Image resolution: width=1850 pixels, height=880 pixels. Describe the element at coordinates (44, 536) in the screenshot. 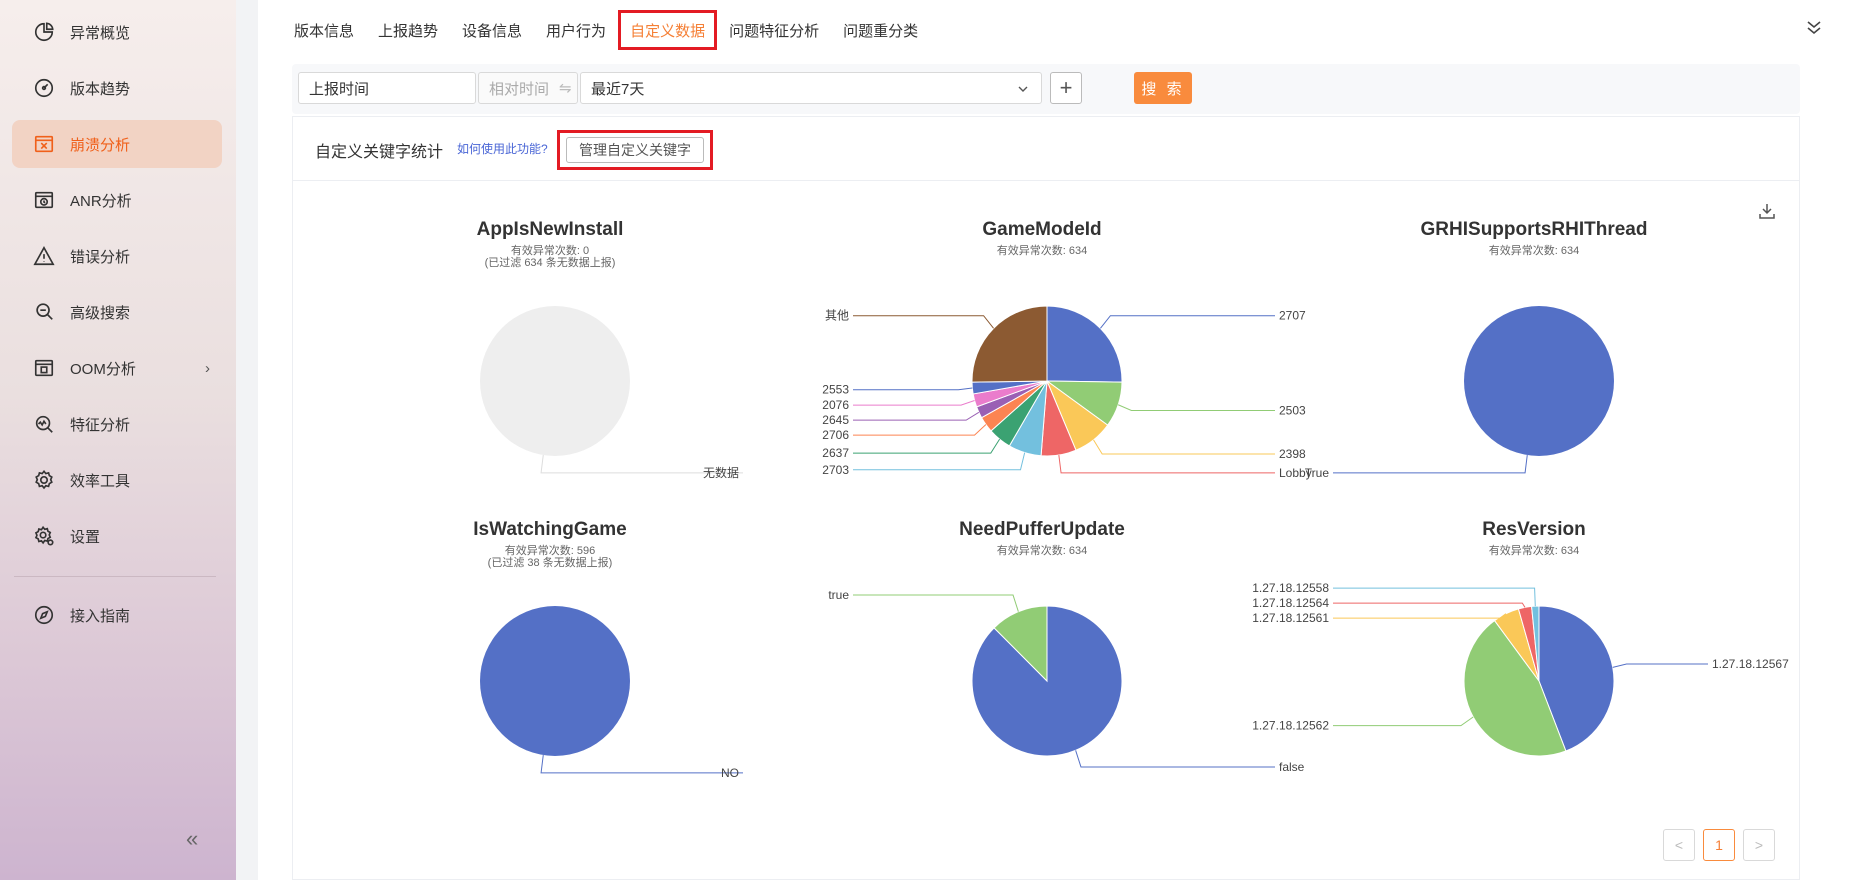

I see `settings-icon` at that location.